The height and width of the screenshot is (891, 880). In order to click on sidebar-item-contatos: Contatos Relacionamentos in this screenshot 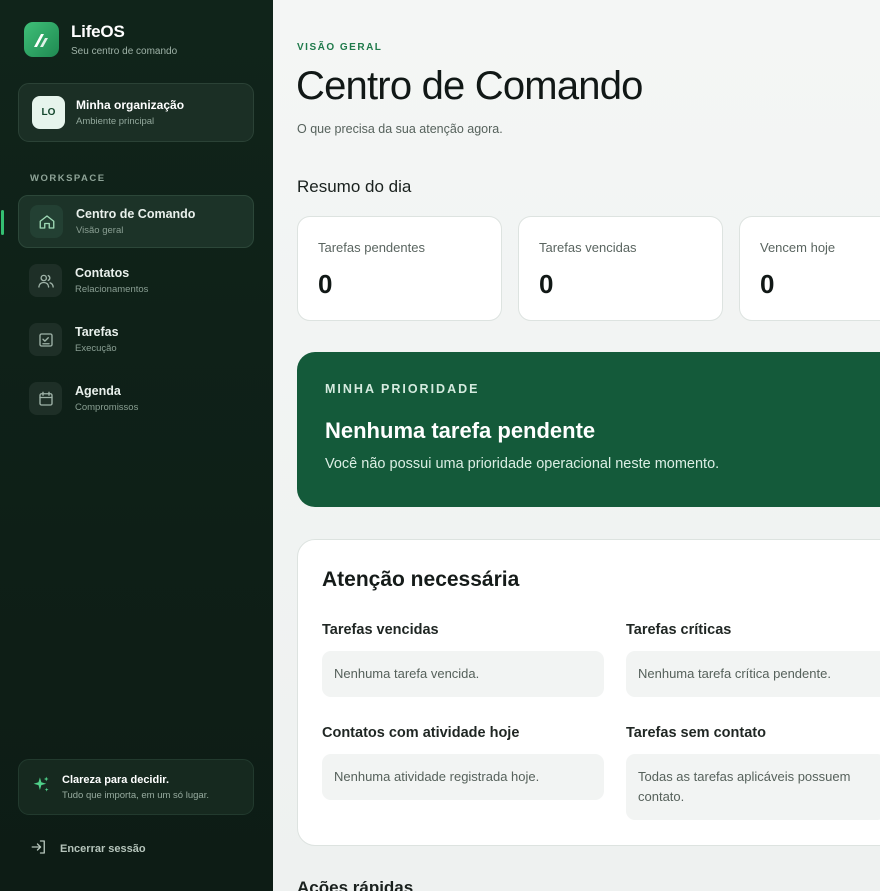, I will do `click(136, 280)`.